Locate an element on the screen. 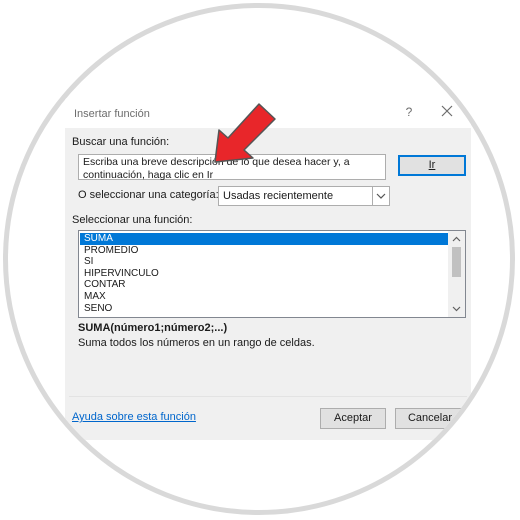 This screenshot has width=520, height=520. category-dropdown-button is located at coordinates (380, 196).